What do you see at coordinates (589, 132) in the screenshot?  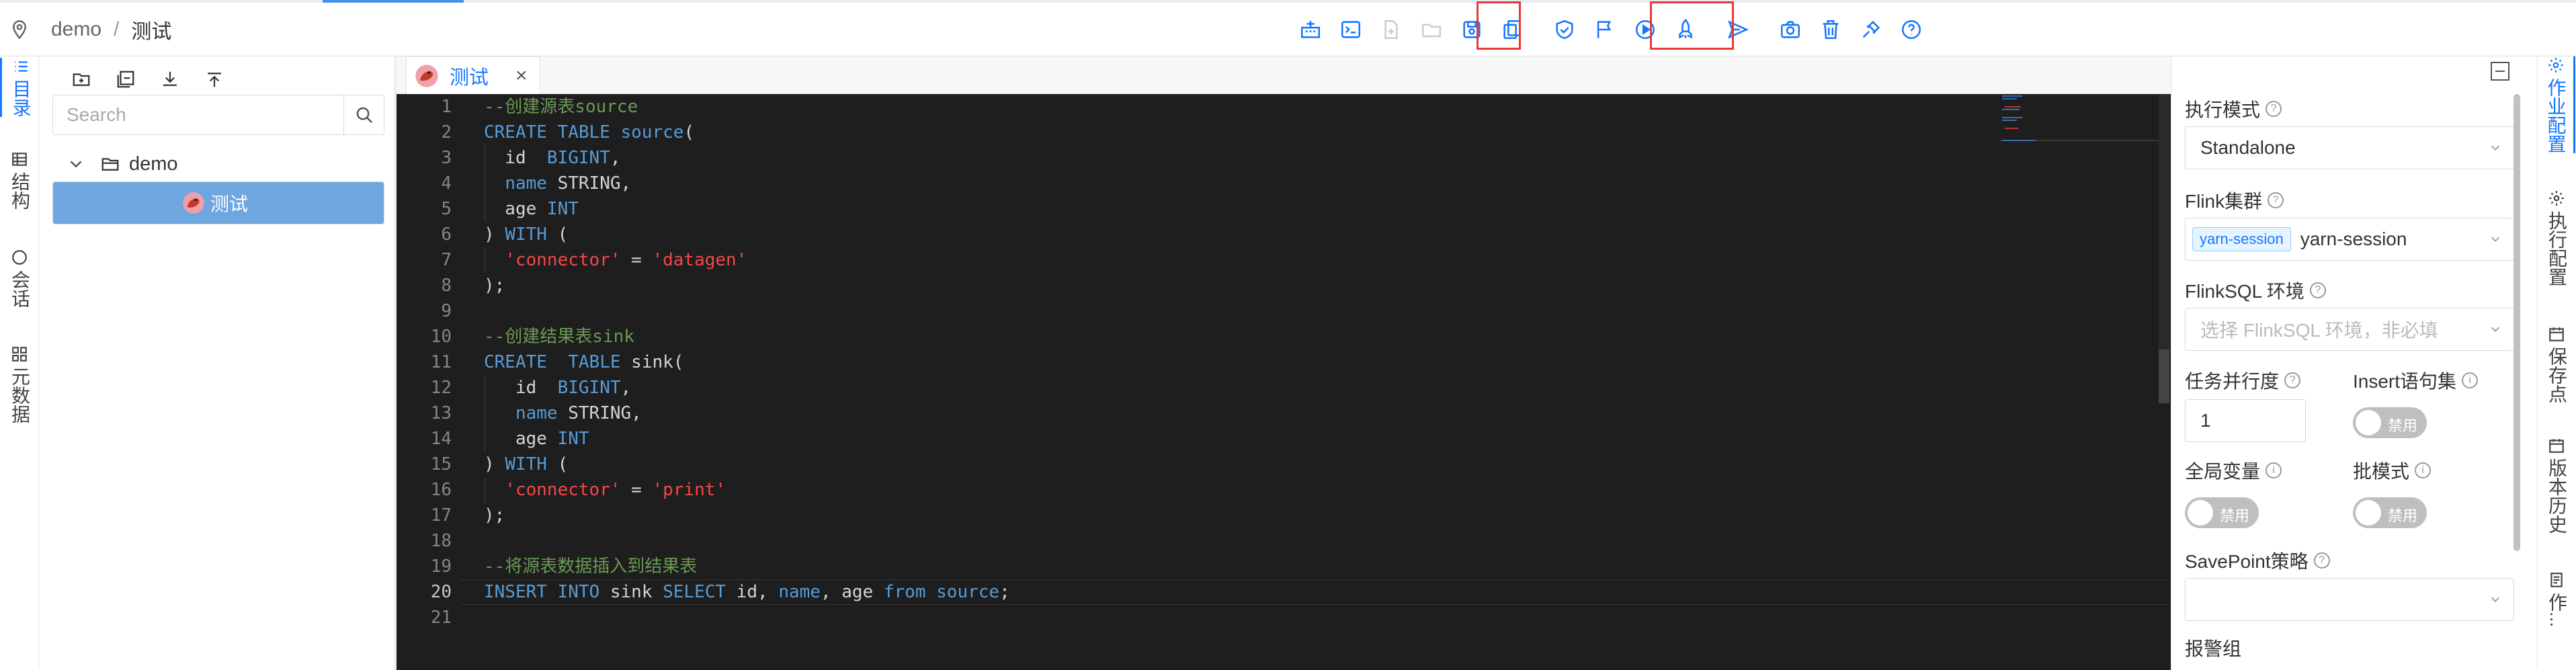 I see `code-line: CREATE TABLE source(` at bounding box center [589, 132].